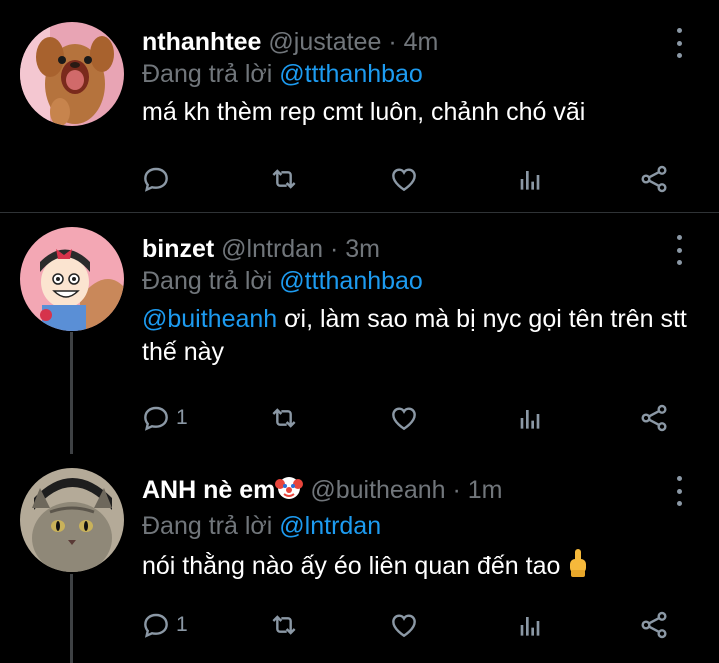 This screenshot has height=663, width=719. What do you see at coordinates (355, 249) in the screenshot?
I see `timestamp: · 3m` at bounding box center [355, 249].